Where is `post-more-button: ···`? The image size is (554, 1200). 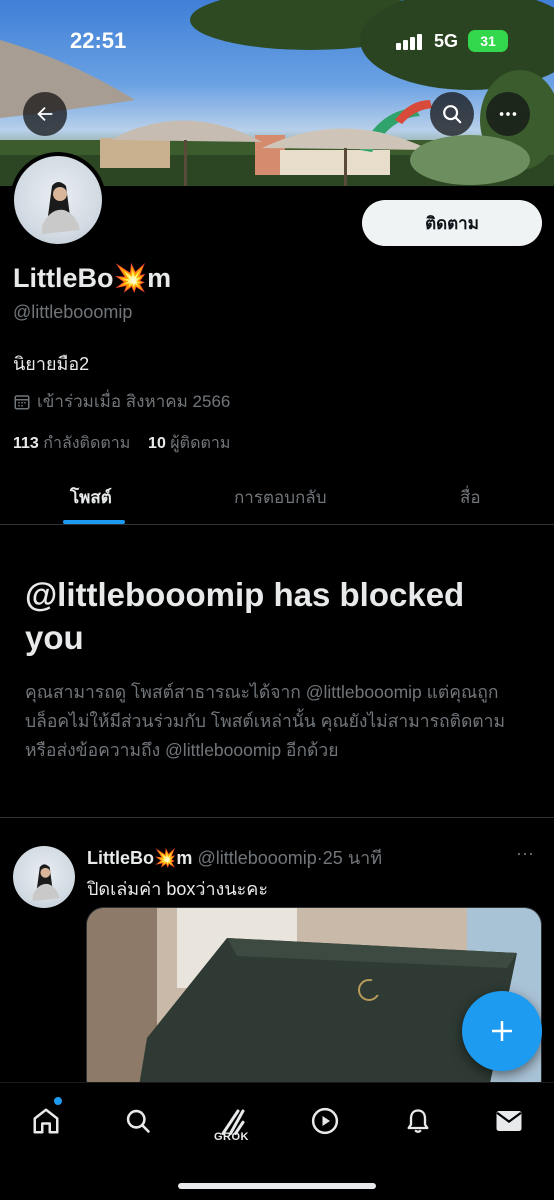 post-more-button: ··· is located at coordinates (525, 853).